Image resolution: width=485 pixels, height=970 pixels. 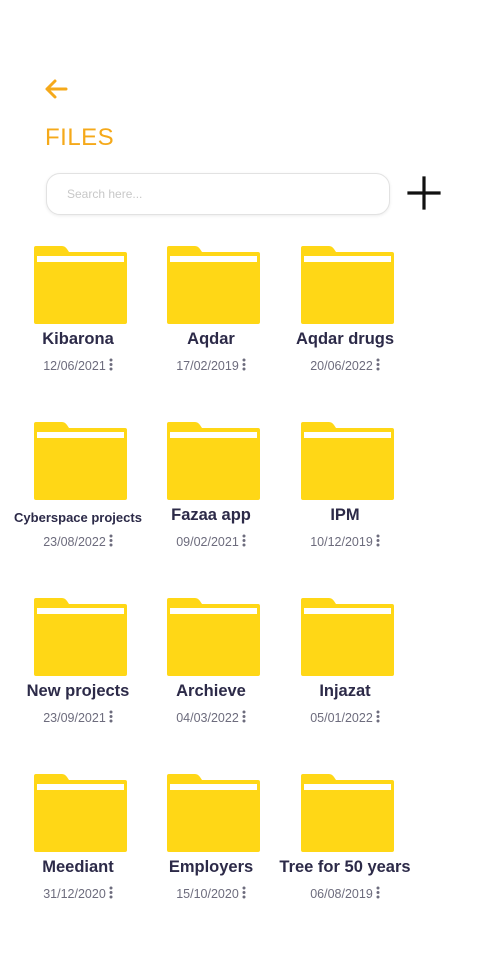 I want to click on folder-name: Meediant, so click(x=78, y=867).